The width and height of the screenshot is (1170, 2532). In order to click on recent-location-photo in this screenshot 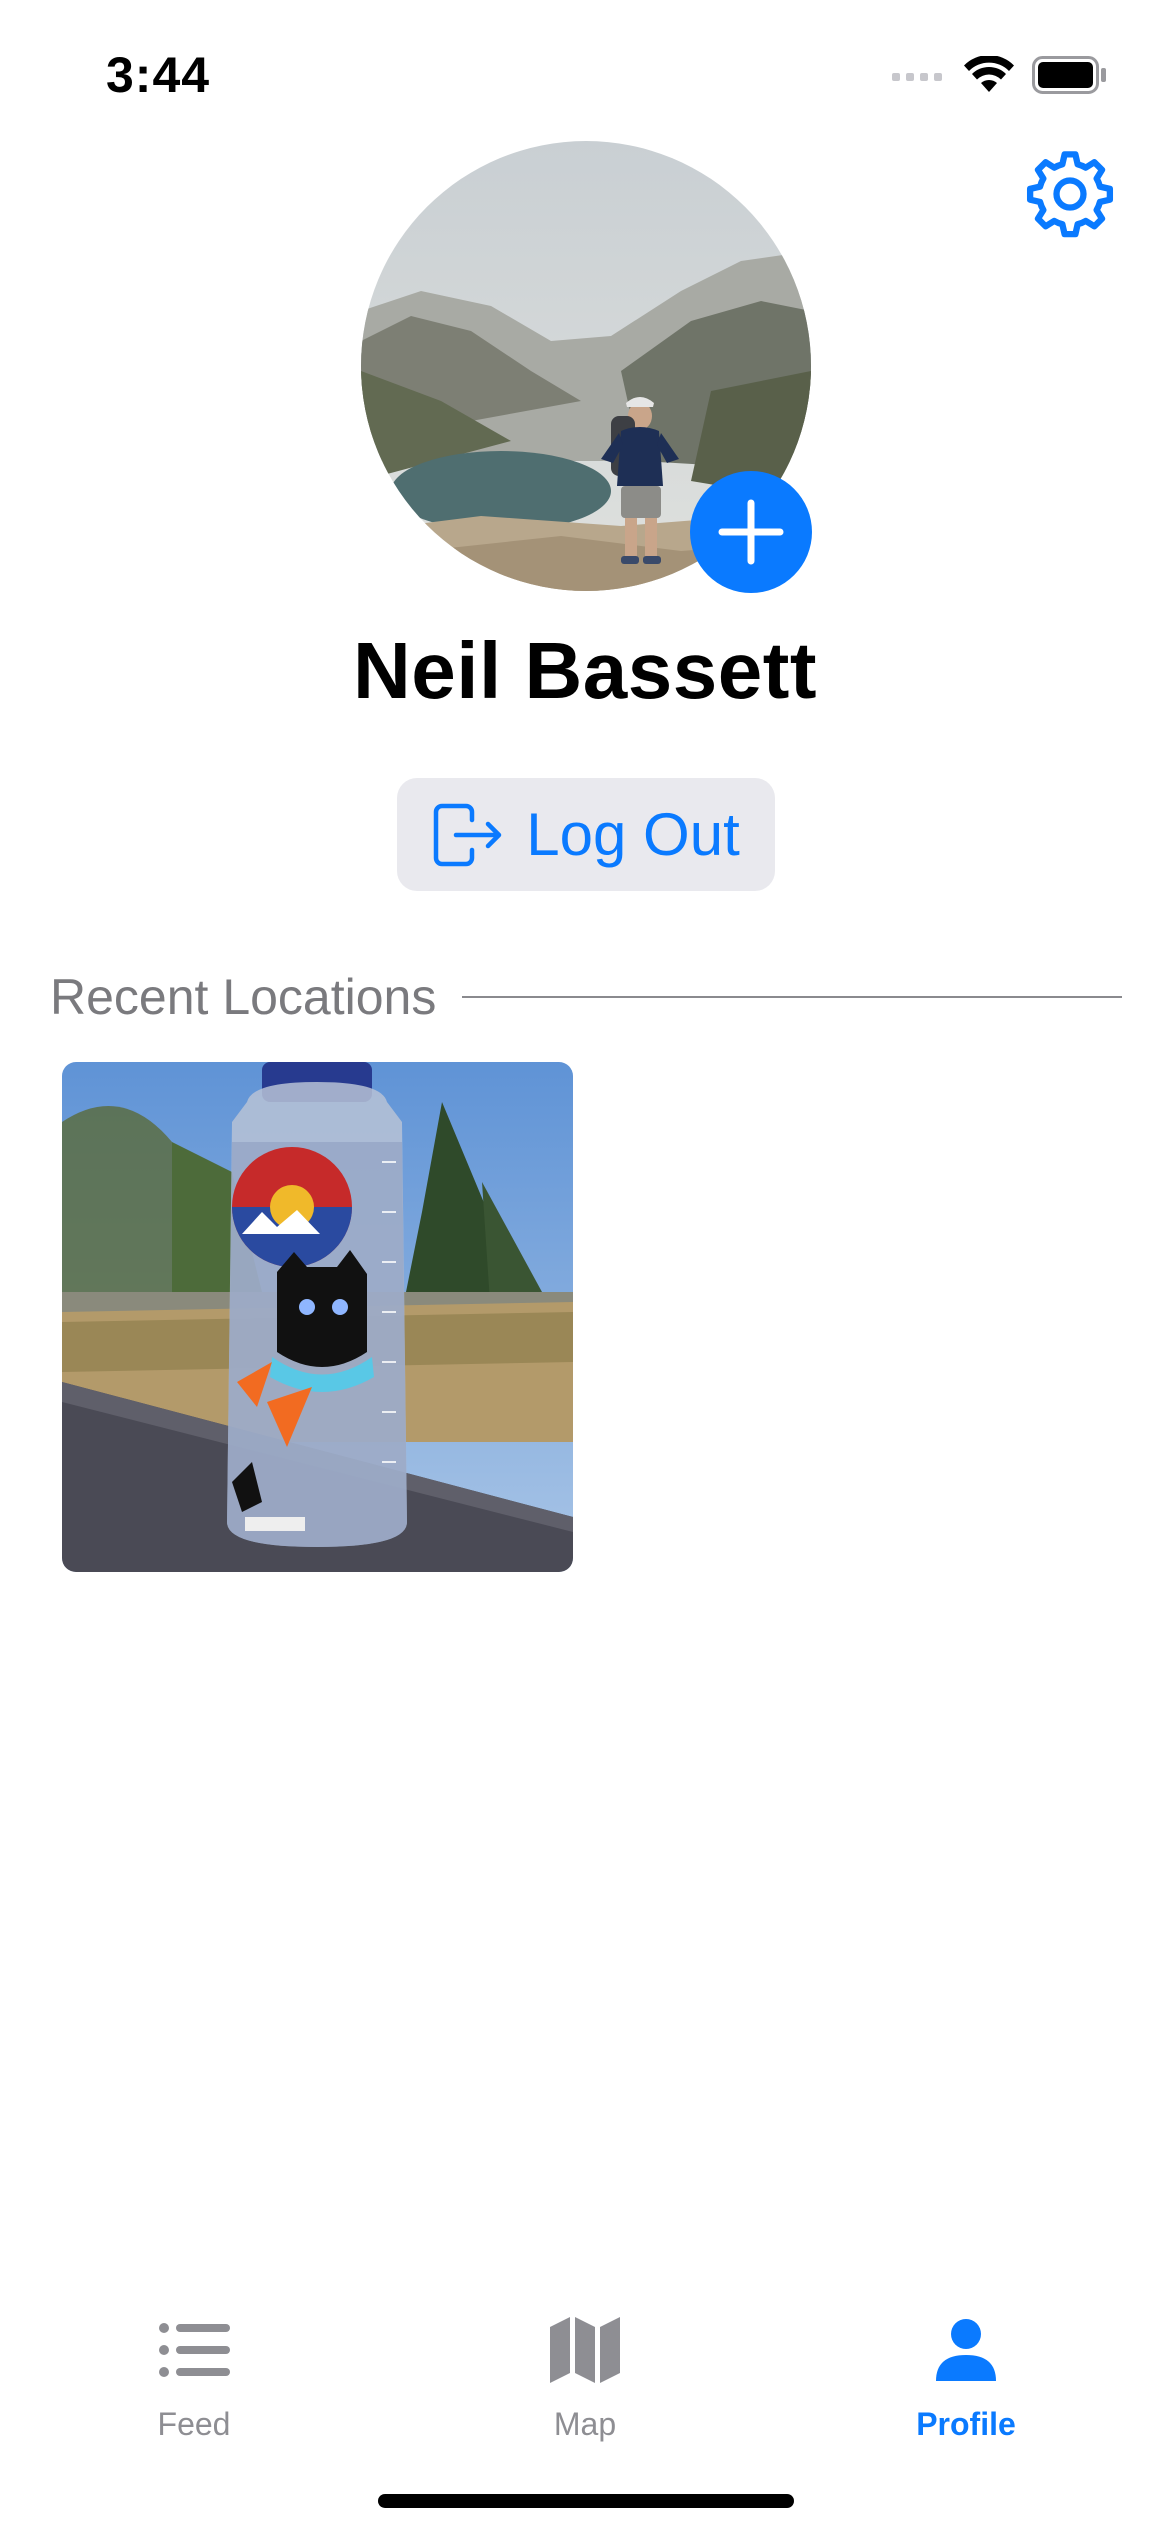, I will do `click(317, 1317)`.